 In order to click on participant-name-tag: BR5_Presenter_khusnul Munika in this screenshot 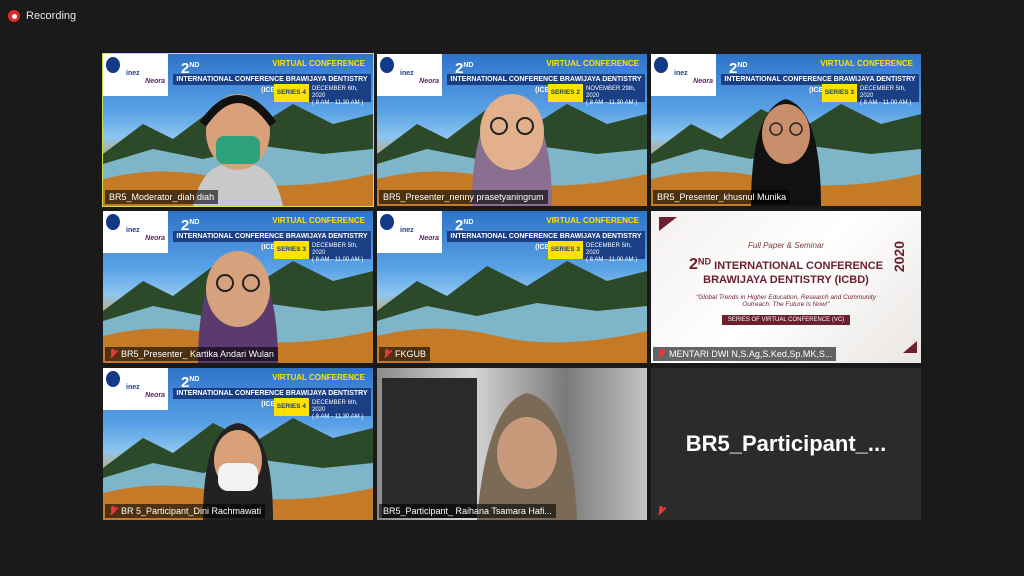, I will do `click(722, 197)`.